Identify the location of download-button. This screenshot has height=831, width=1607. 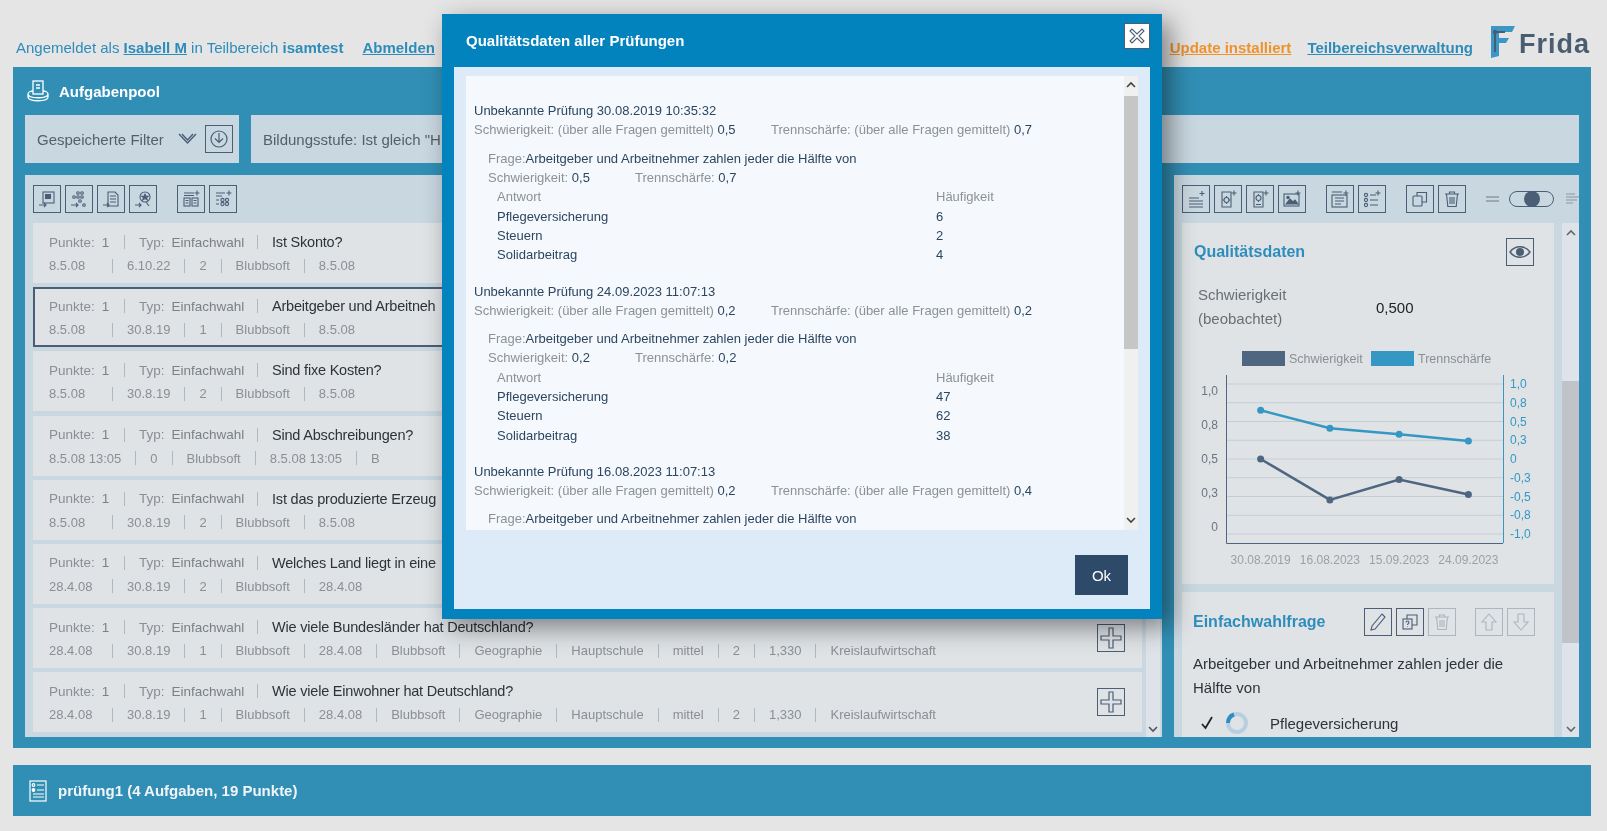
(218, 139).